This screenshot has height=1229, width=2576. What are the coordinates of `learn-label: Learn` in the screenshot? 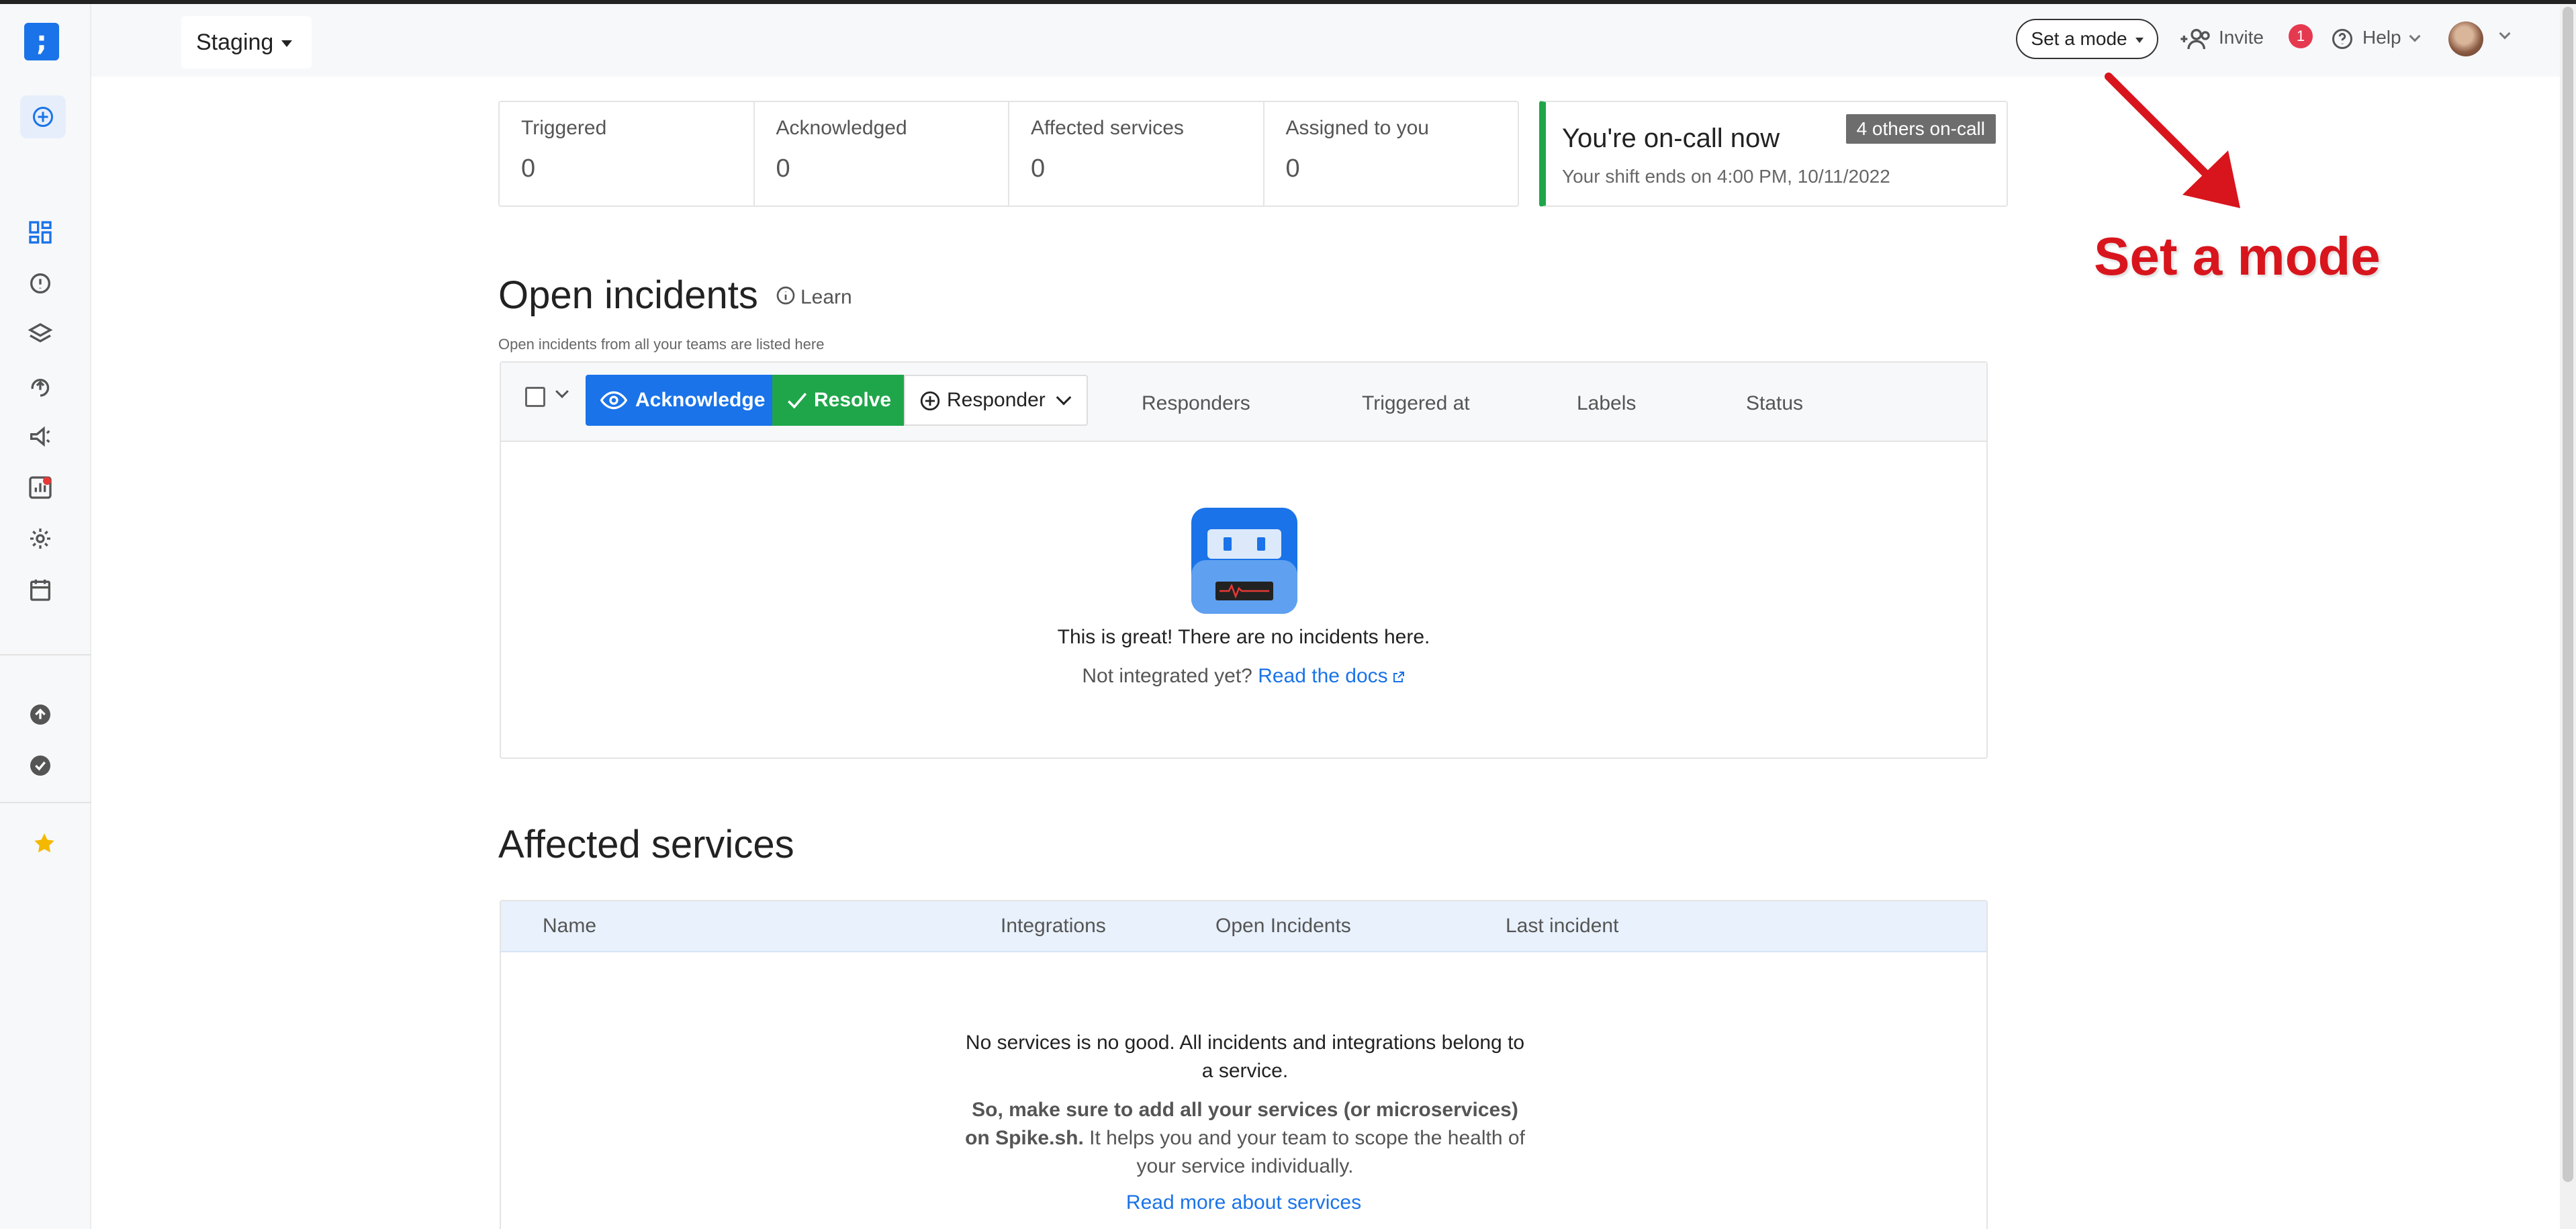 It's located at (826, 297).